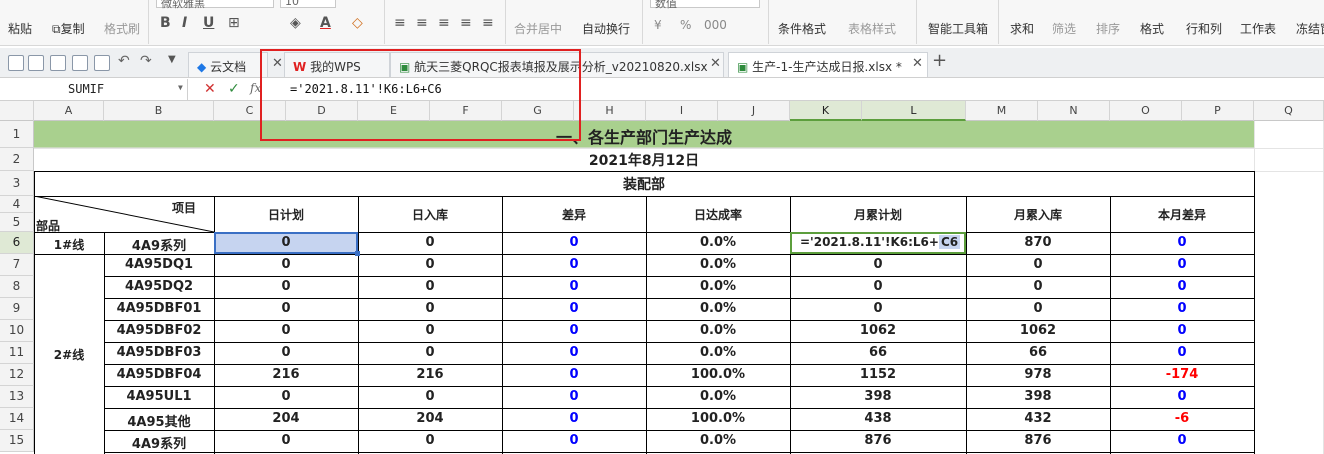  What do you see at coordinates (1146, 111) in the screenshot?
I see `column-header-o: O` at bounding box center [1146, 111].